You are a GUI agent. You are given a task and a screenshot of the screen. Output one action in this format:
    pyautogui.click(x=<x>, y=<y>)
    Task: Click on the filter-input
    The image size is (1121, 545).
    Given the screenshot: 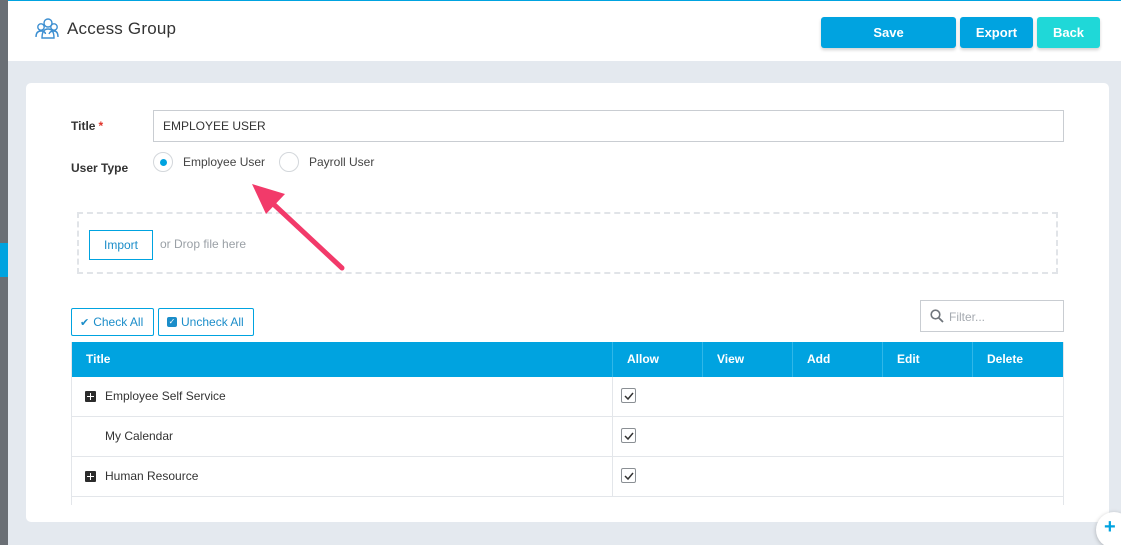 What is the action you would take?
    pyautogui.click(x=1003, y=317)
    